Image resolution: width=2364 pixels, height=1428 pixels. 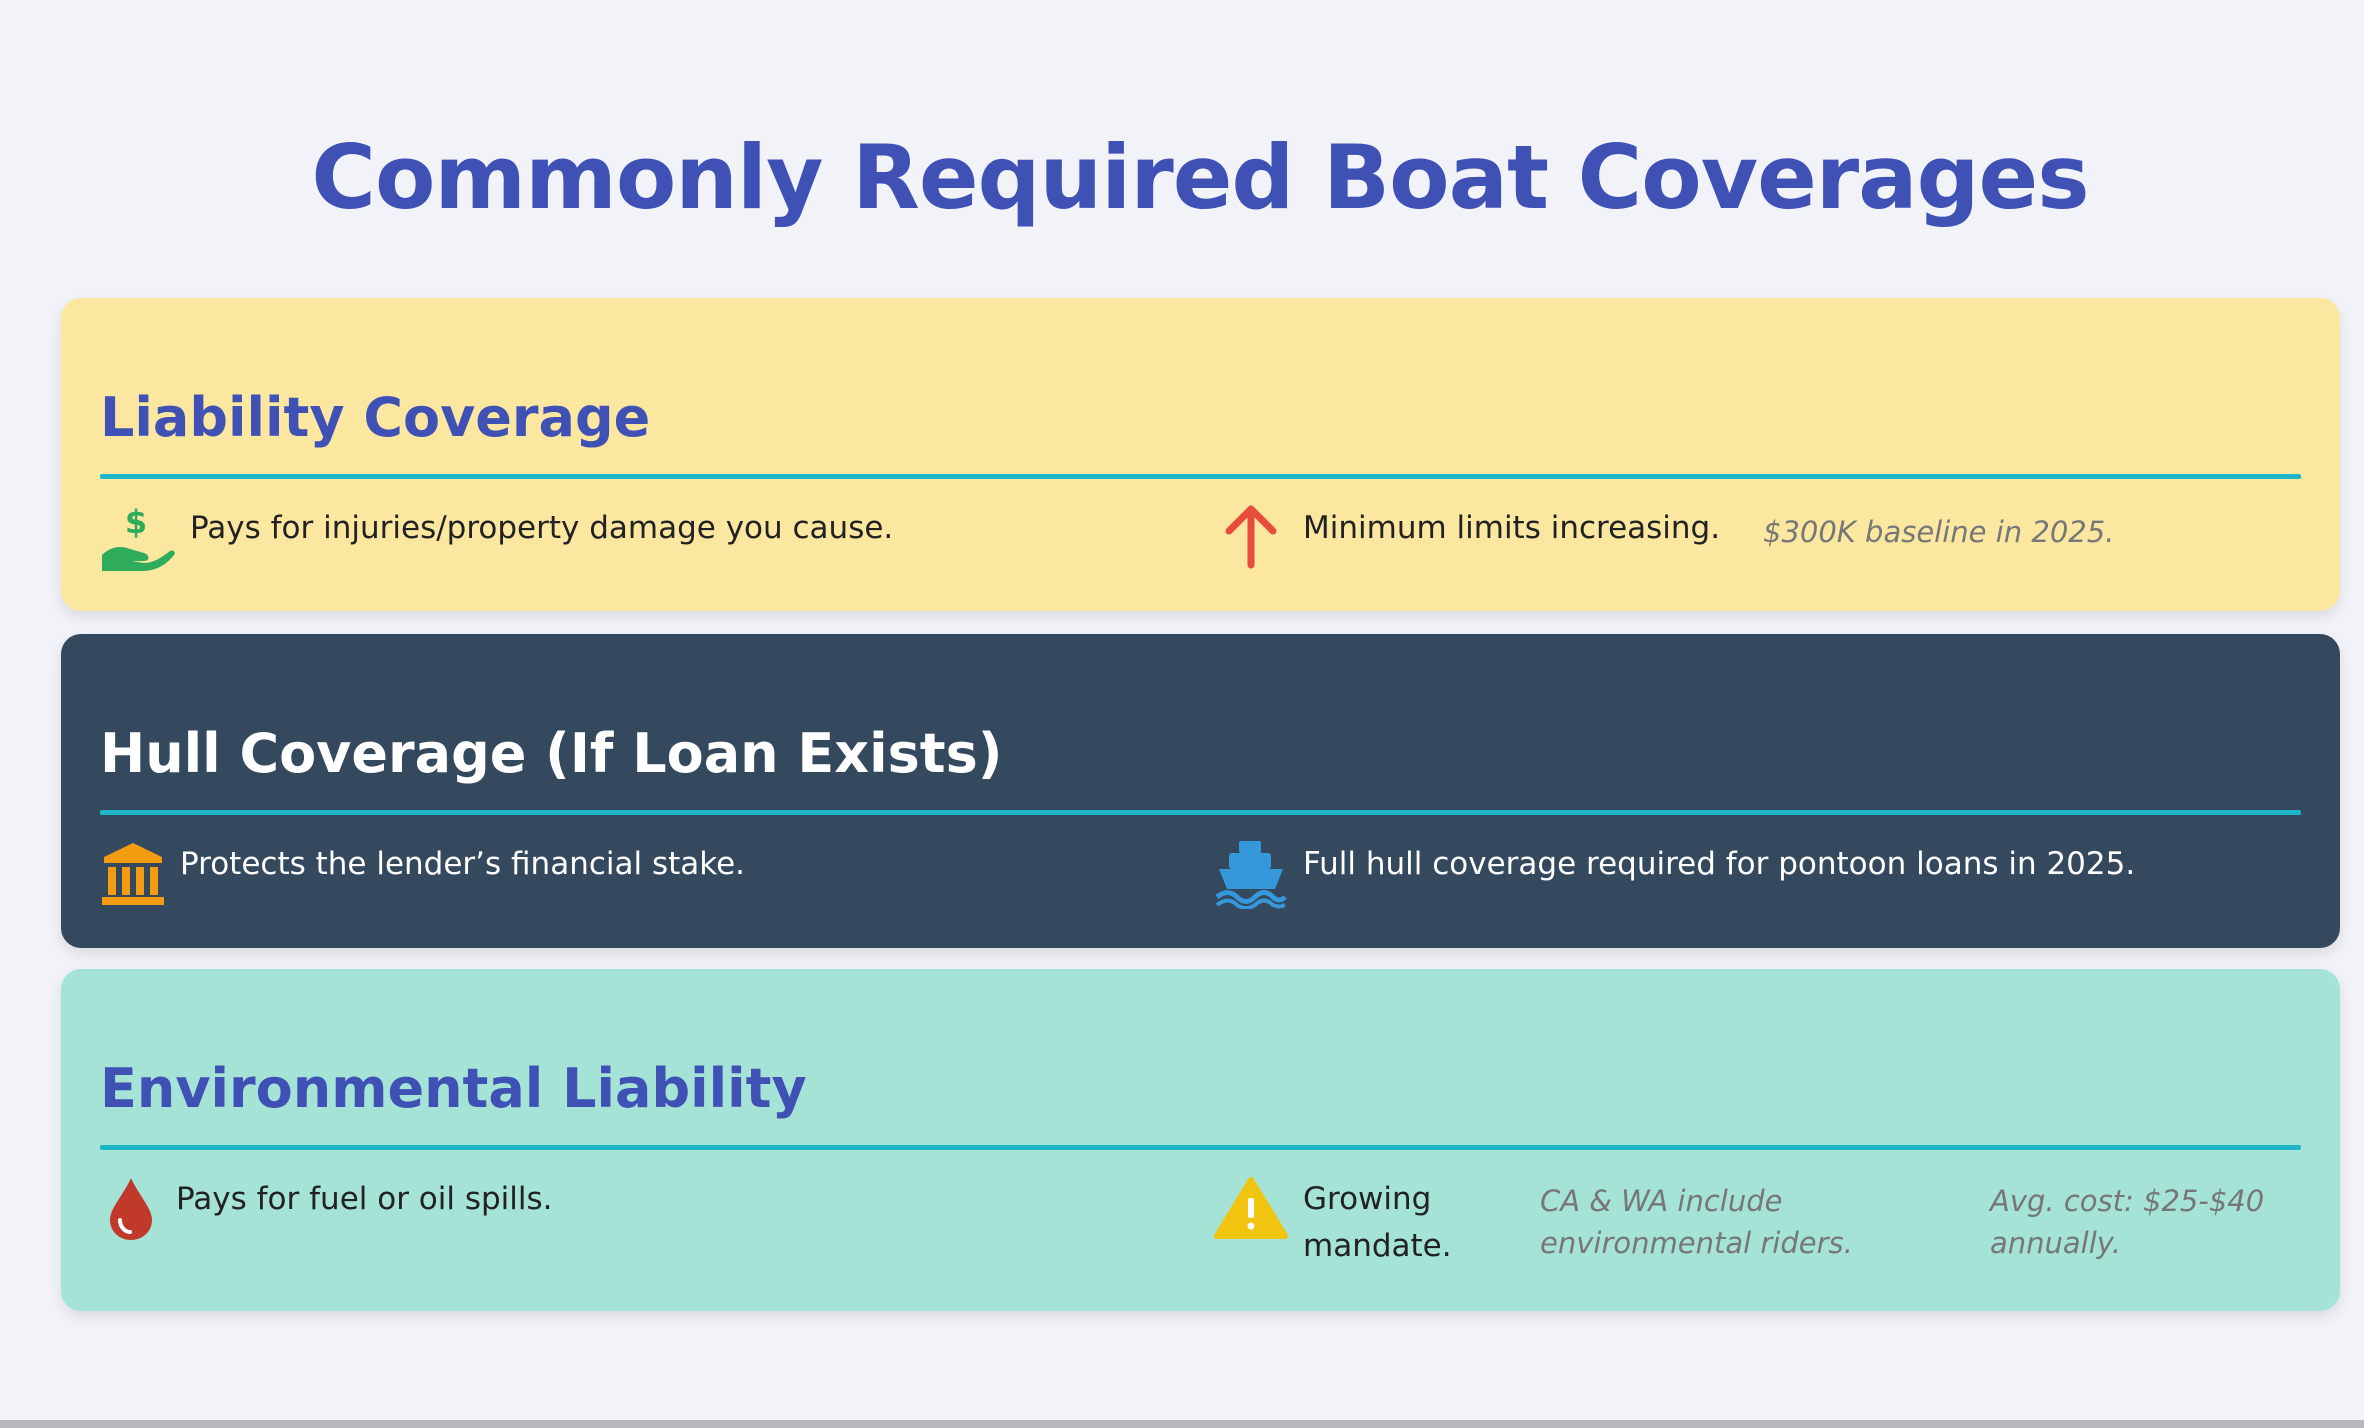 I want to click on note-line: environmental riders., so click(x=1696, y=1243).